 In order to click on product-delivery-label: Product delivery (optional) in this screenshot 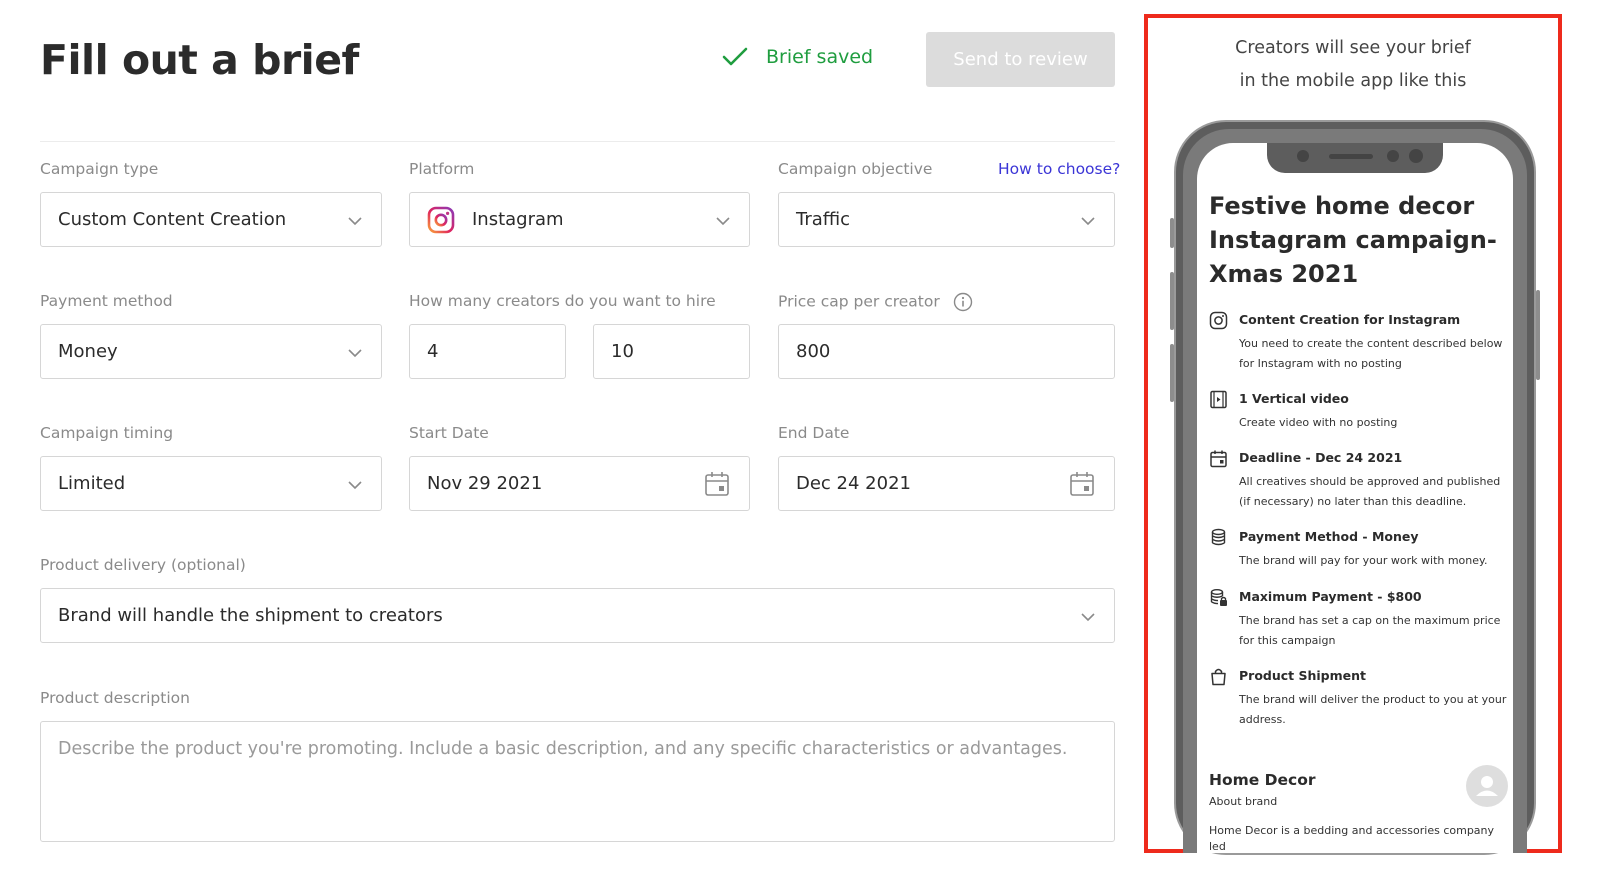, I will do `click(143, 565)`.